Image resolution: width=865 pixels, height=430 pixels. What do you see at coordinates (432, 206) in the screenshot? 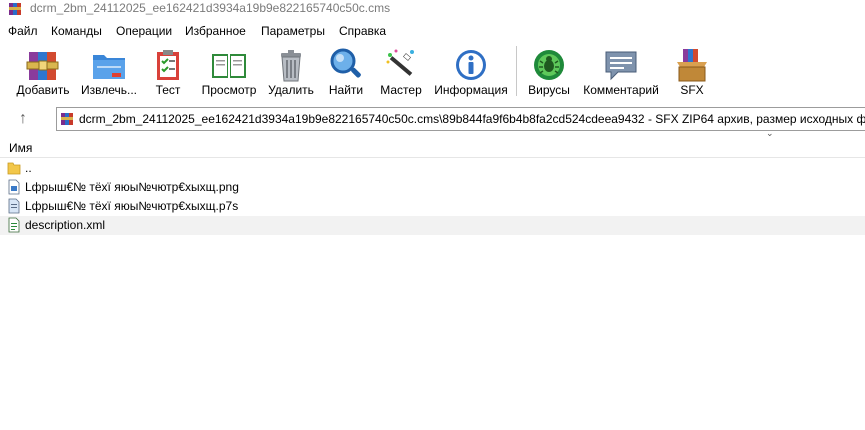
I see `list-item: Lфрыш€№ тёхї яюы№чютр€хыхщ.p7s` at bounding box center [432, 206].